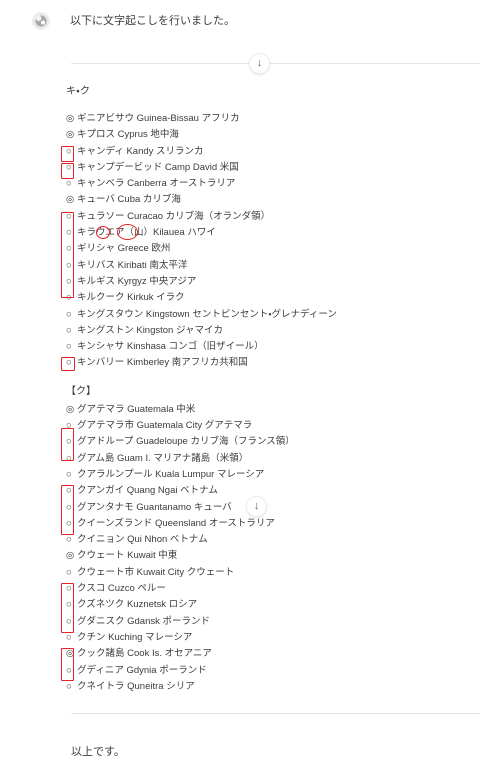  What do you see at coordinates (142, 540) in the screenshot?
I see `entry-label: クイニョン Qui Nhon ベトナム` at bounding box center [142, 540].